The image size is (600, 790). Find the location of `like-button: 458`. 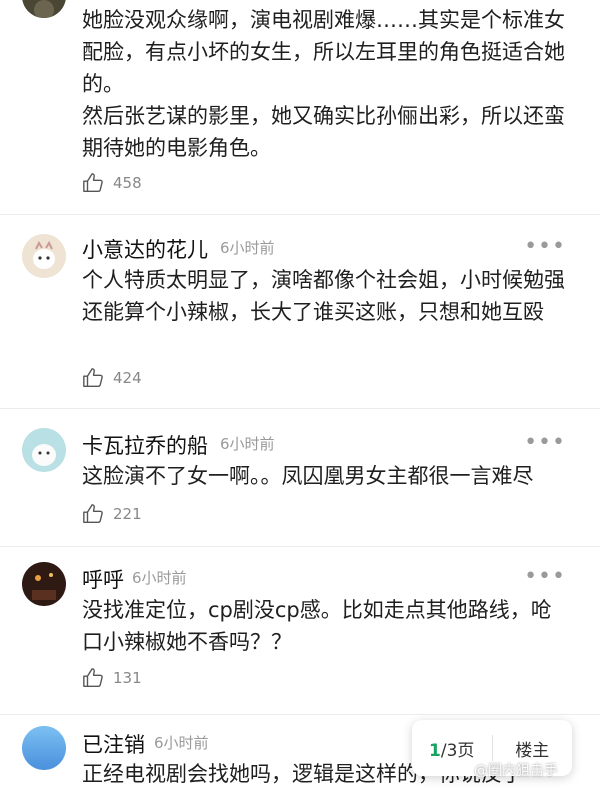

like-button: 458 is located at coordinates (112, 183).